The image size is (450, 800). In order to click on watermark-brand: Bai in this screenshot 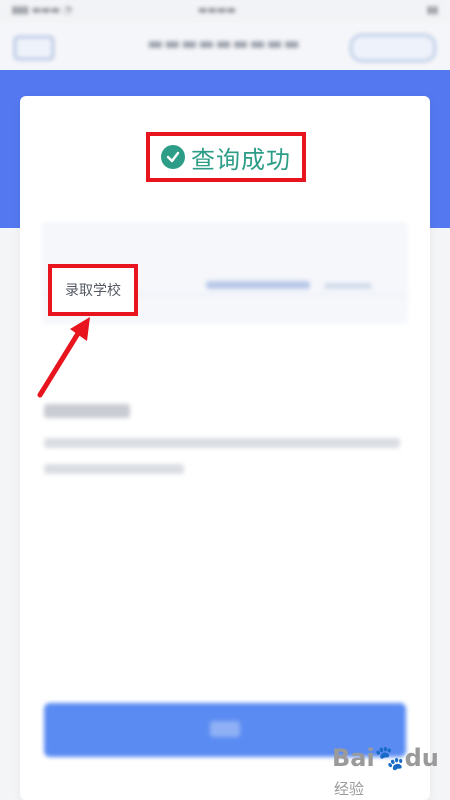, I will do `click(353, 758)`.